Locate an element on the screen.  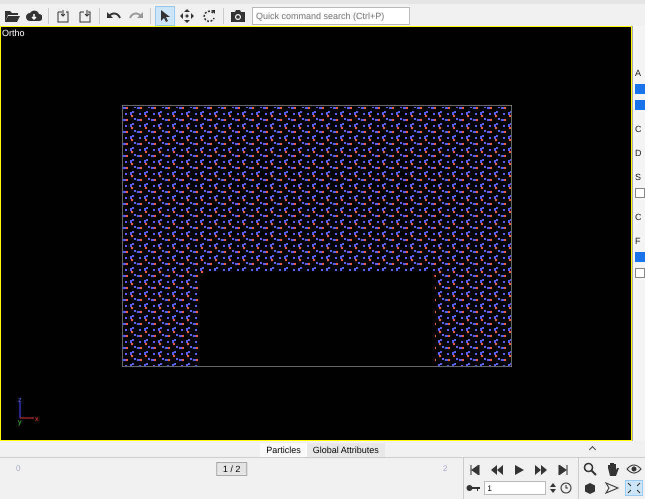
timeline-start-label: 0 is located at coordinates (18, 468).